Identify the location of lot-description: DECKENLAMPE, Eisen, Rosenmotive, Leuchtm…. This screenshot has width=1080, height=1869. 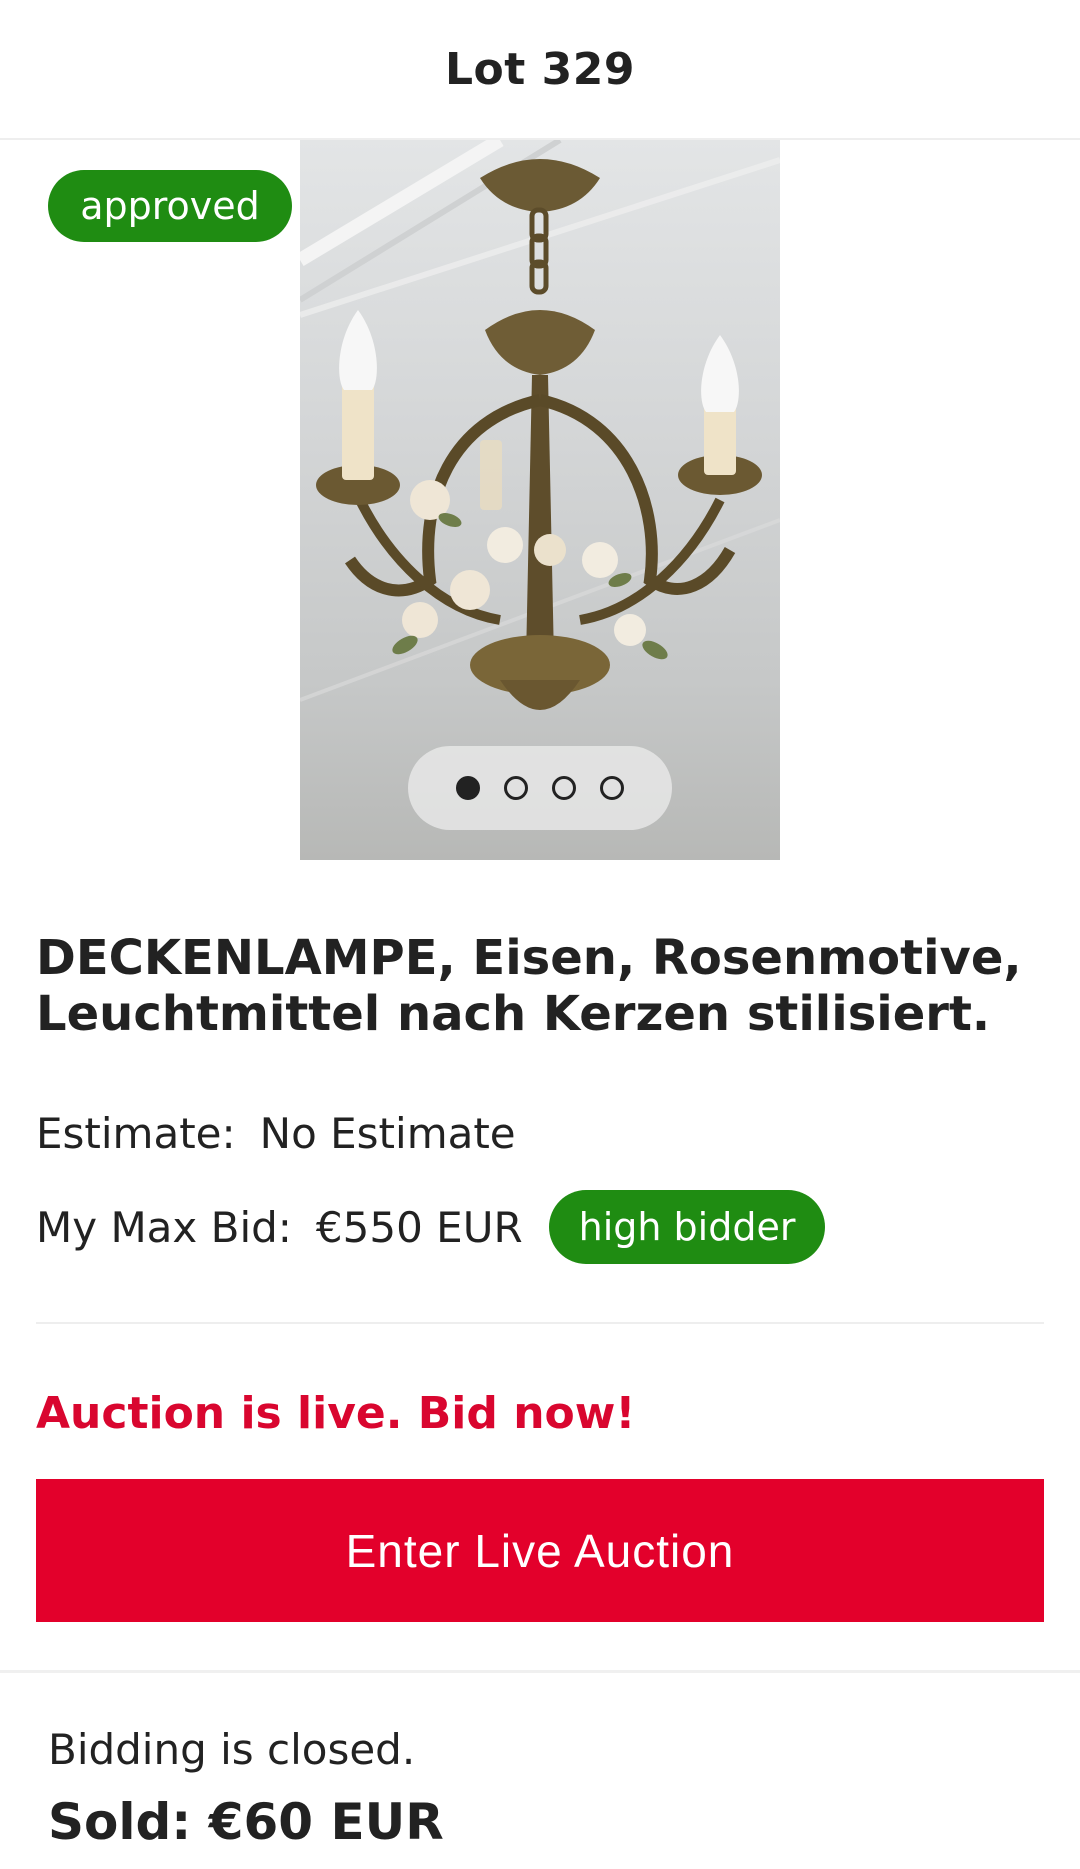
(529, 986).